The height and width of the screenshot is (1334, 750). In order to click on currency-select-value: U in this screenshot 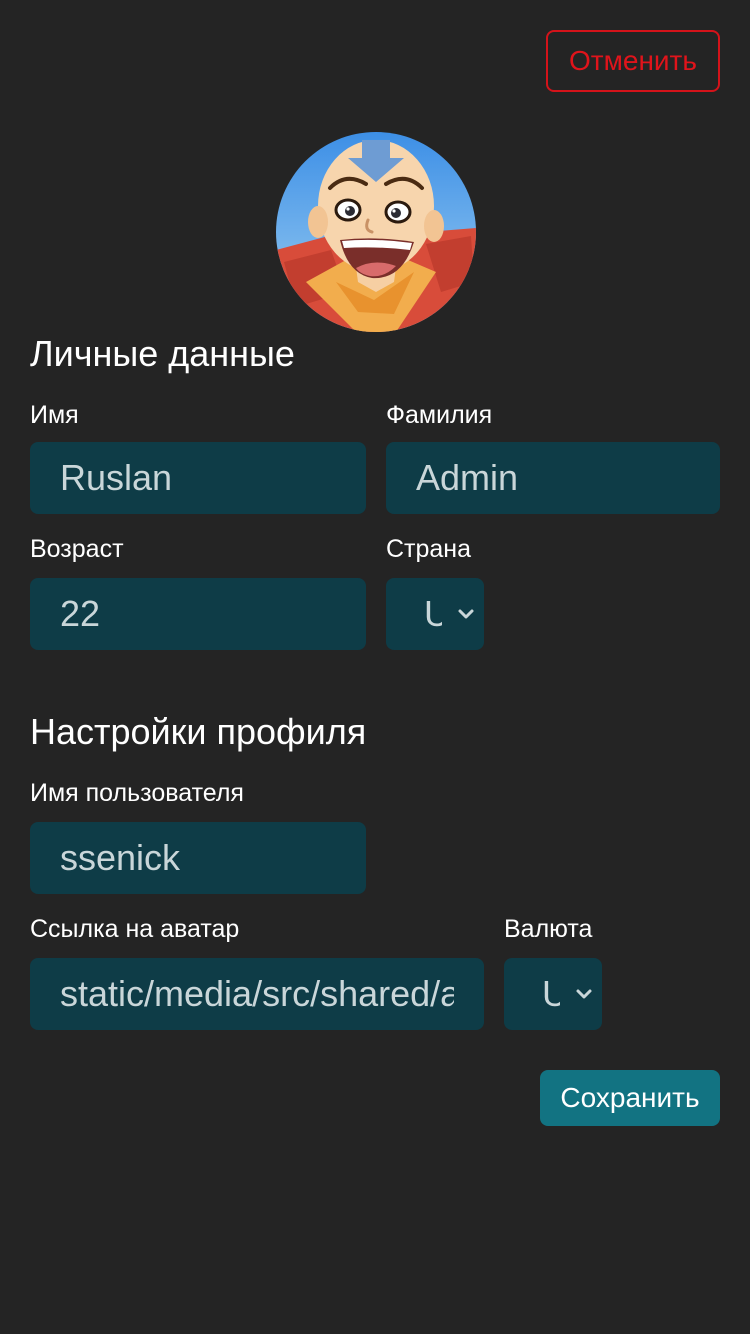, I will do `click(551, 994)`.